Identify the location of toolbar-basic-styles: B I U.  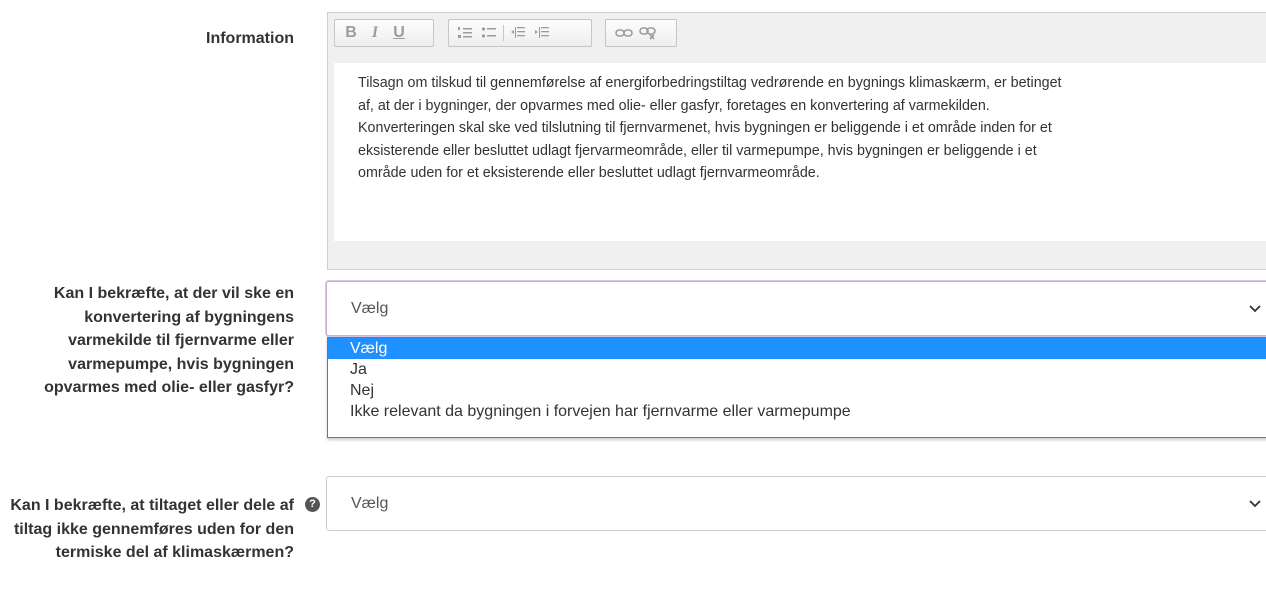
(384, 33).